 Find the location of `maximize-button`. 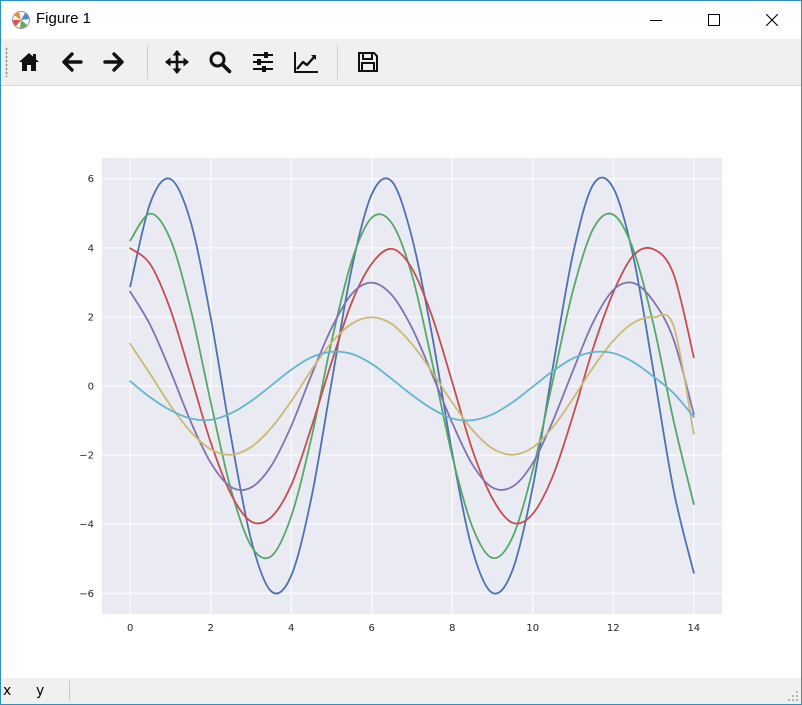

maximize-button is located at coordinates (714, 20).